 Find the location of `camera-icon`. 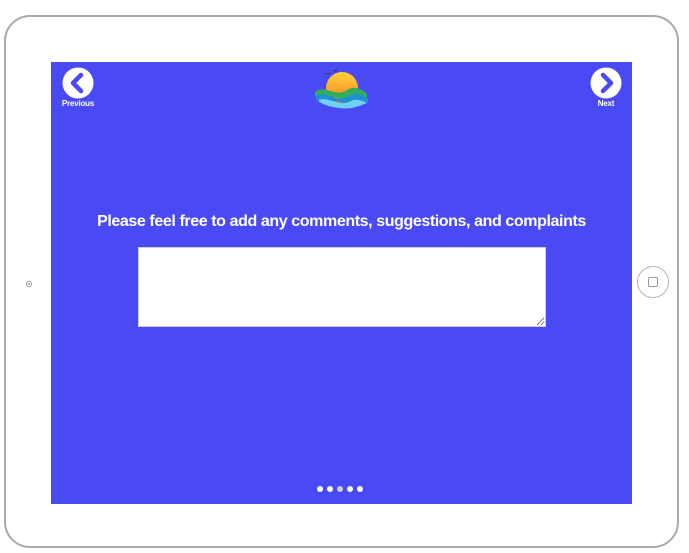

camera-icon is located at coordinates (29, 284).